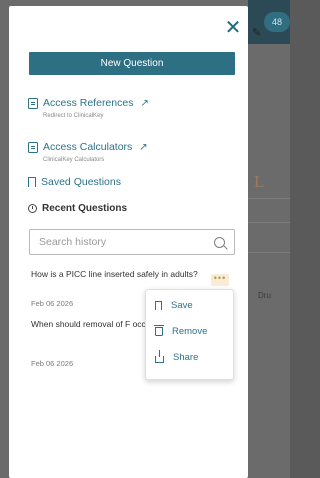  Describe the element at coordinates (219, 242) in the screenshot. I see `search-icon` at that location.